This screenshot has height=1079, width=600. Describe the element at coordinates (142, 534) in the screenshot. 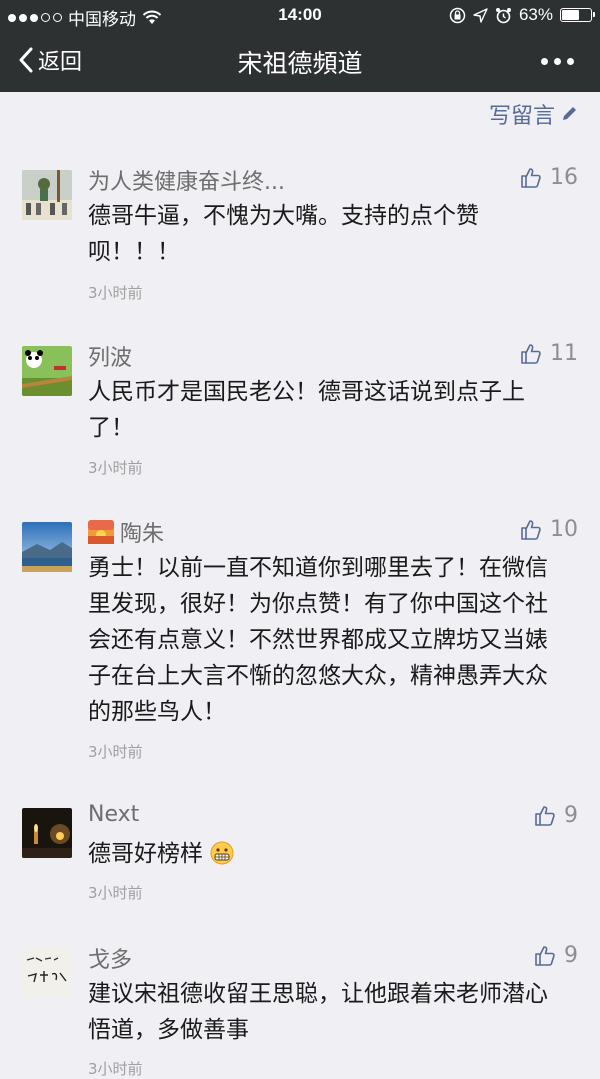

I see `commenter-name: 陶朱` at that location.